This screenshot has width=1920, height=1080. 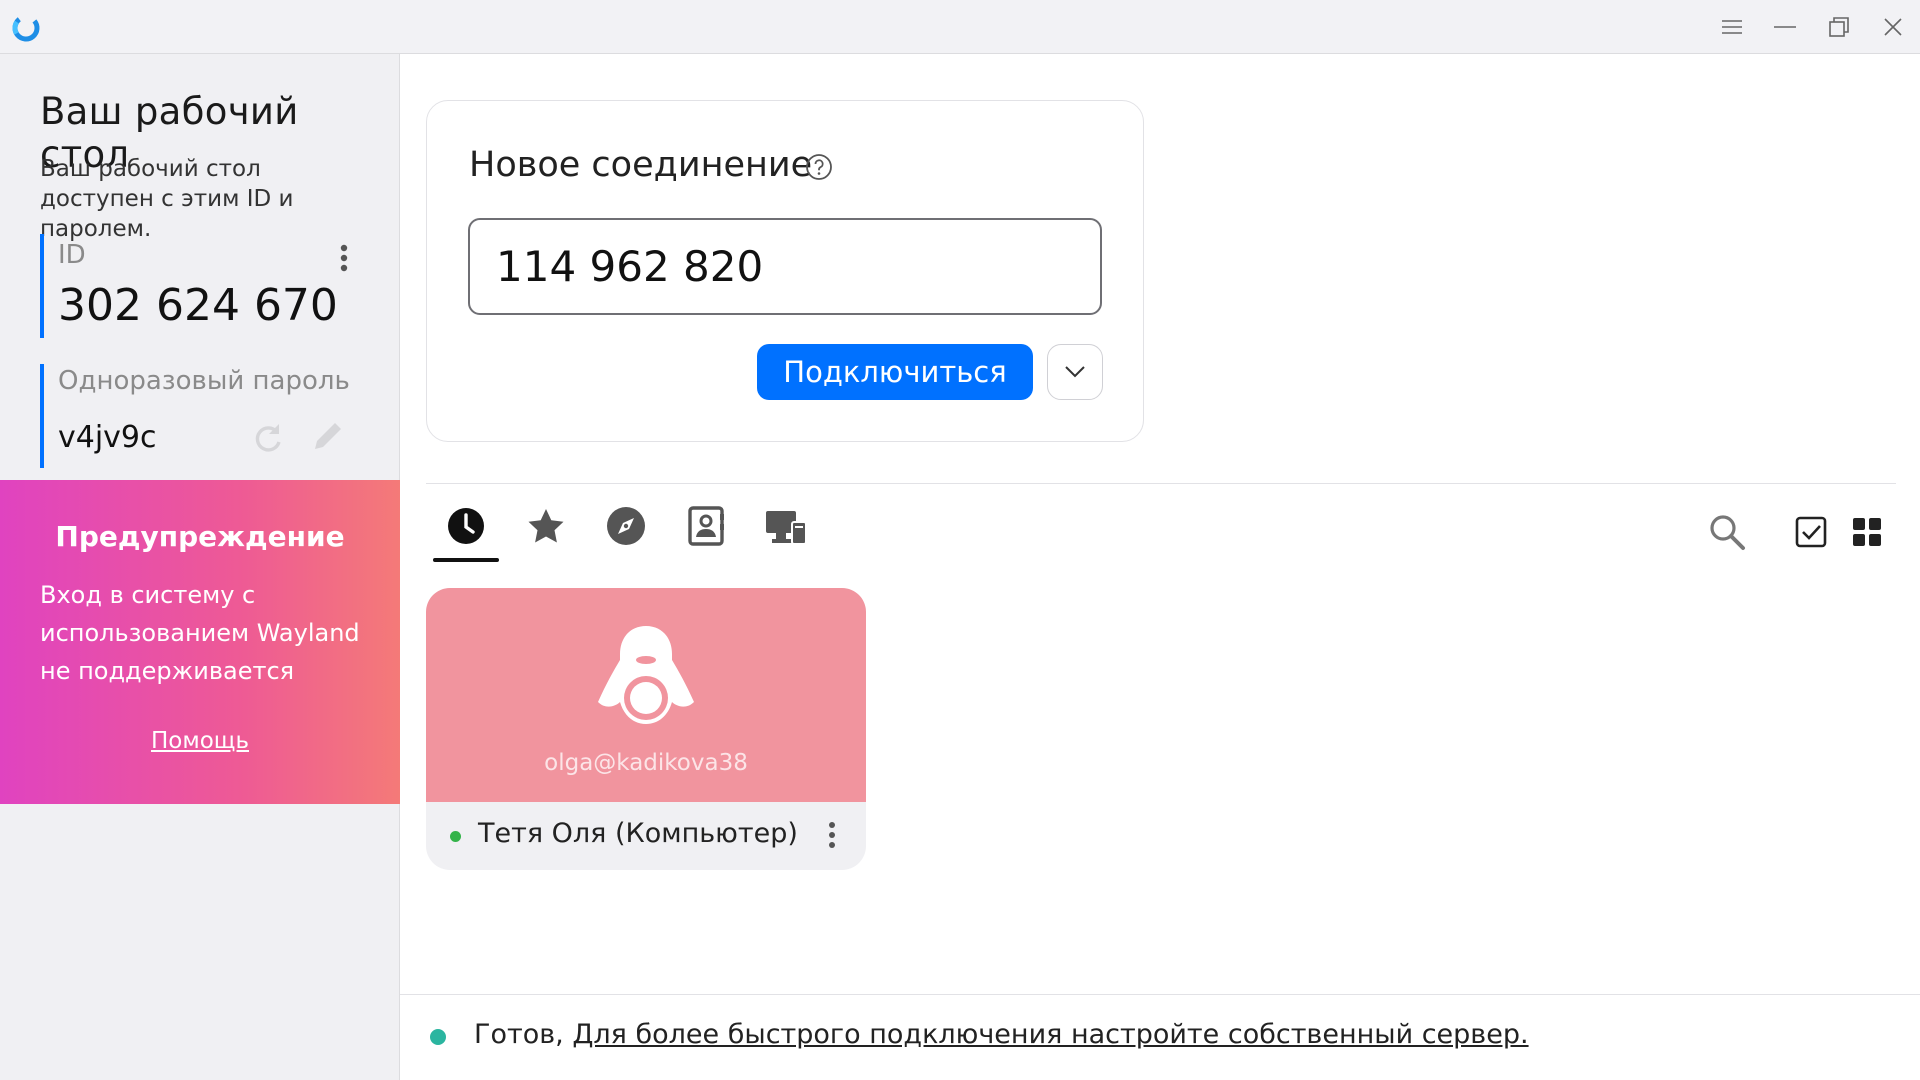 I want to click on tab-favorites, so click(x=546, y=535).